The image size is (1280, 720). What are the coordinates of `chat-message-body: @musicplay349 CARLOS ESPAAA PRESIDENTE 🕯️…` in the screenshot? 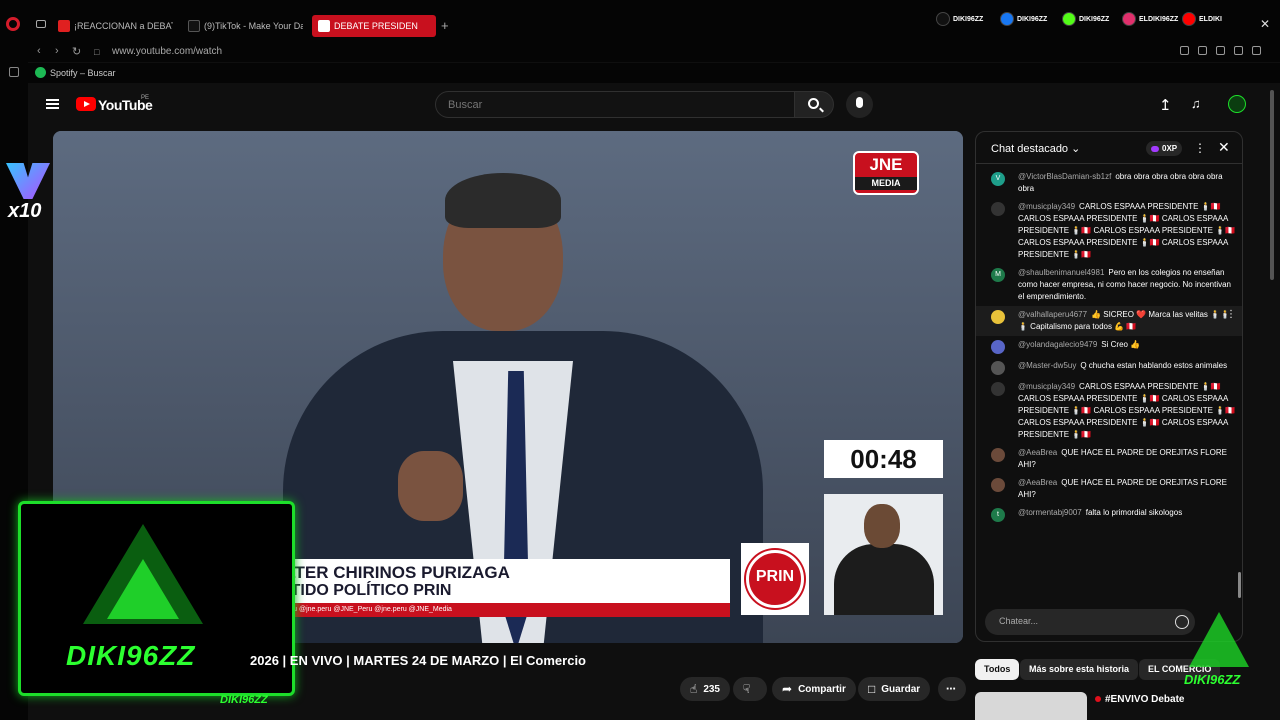 It's located at (1127, 231).